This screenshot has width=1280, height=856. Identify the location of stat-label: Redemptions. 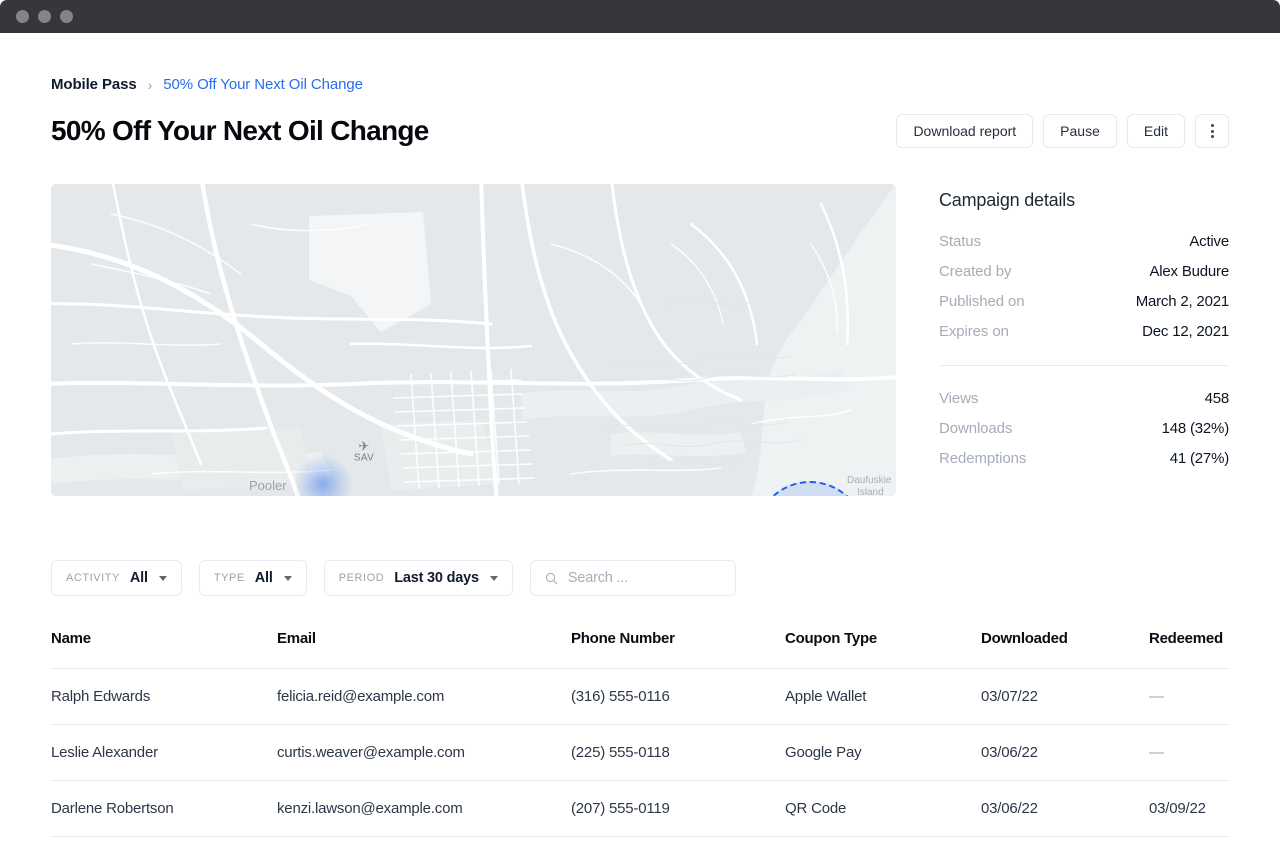
(983, 458).